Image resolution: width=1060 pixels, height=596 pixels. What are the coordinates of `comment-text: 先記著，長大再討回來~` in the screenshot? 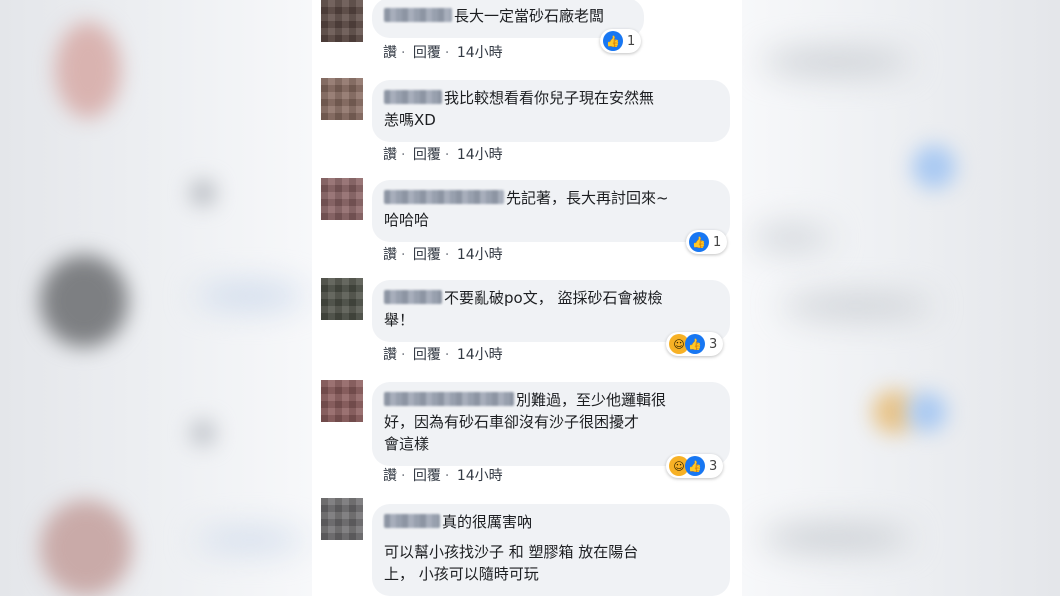 It's located at (587, 198).